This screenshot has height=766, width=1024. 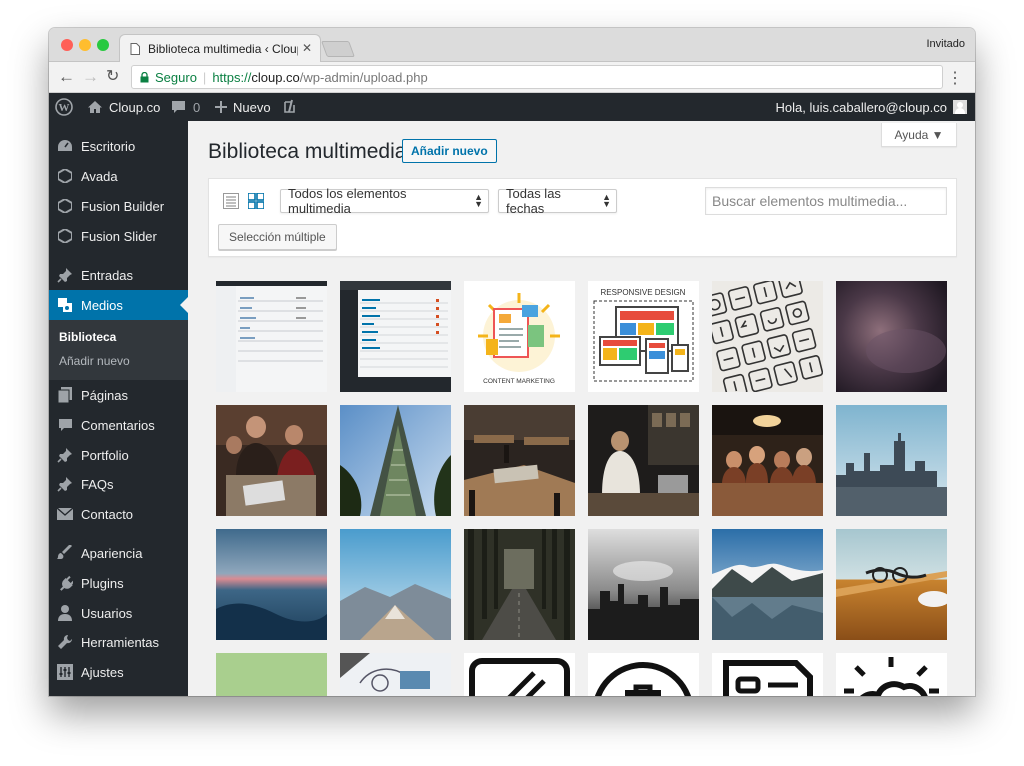 What do you see at coordinates (891, 460) in the screenshot?
I see `attachment-city-skyline` at bounding box center [891, 460].